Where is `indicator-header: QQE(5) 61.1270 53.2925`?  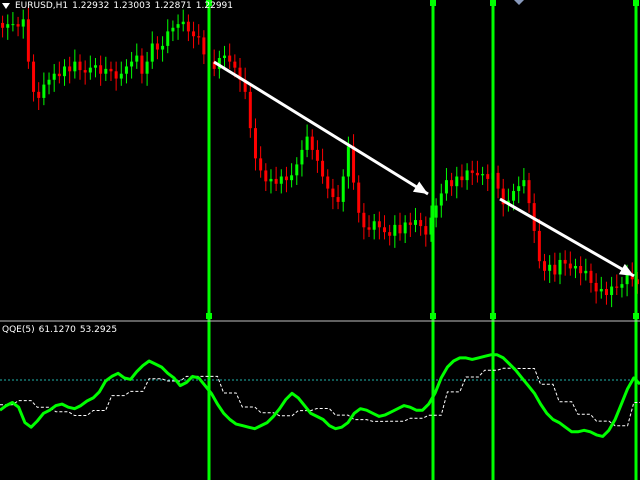 indicator-header: QQE(5) 61.1270 53.2925 is located at coordinates (61, 330).